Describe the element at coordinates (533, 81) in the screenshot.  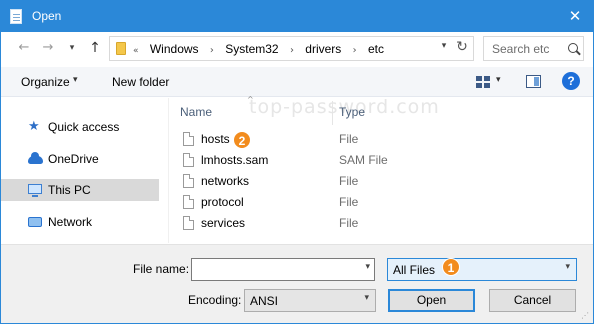
I see `preview-pane-icon` at that location.